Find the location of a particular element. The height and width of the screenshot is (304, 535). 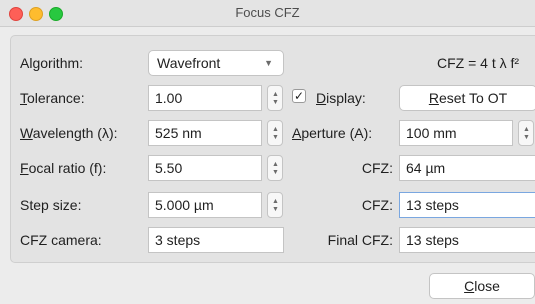

wavelength-stepper: ▲ ▼ is located at coordinates (275, 133).